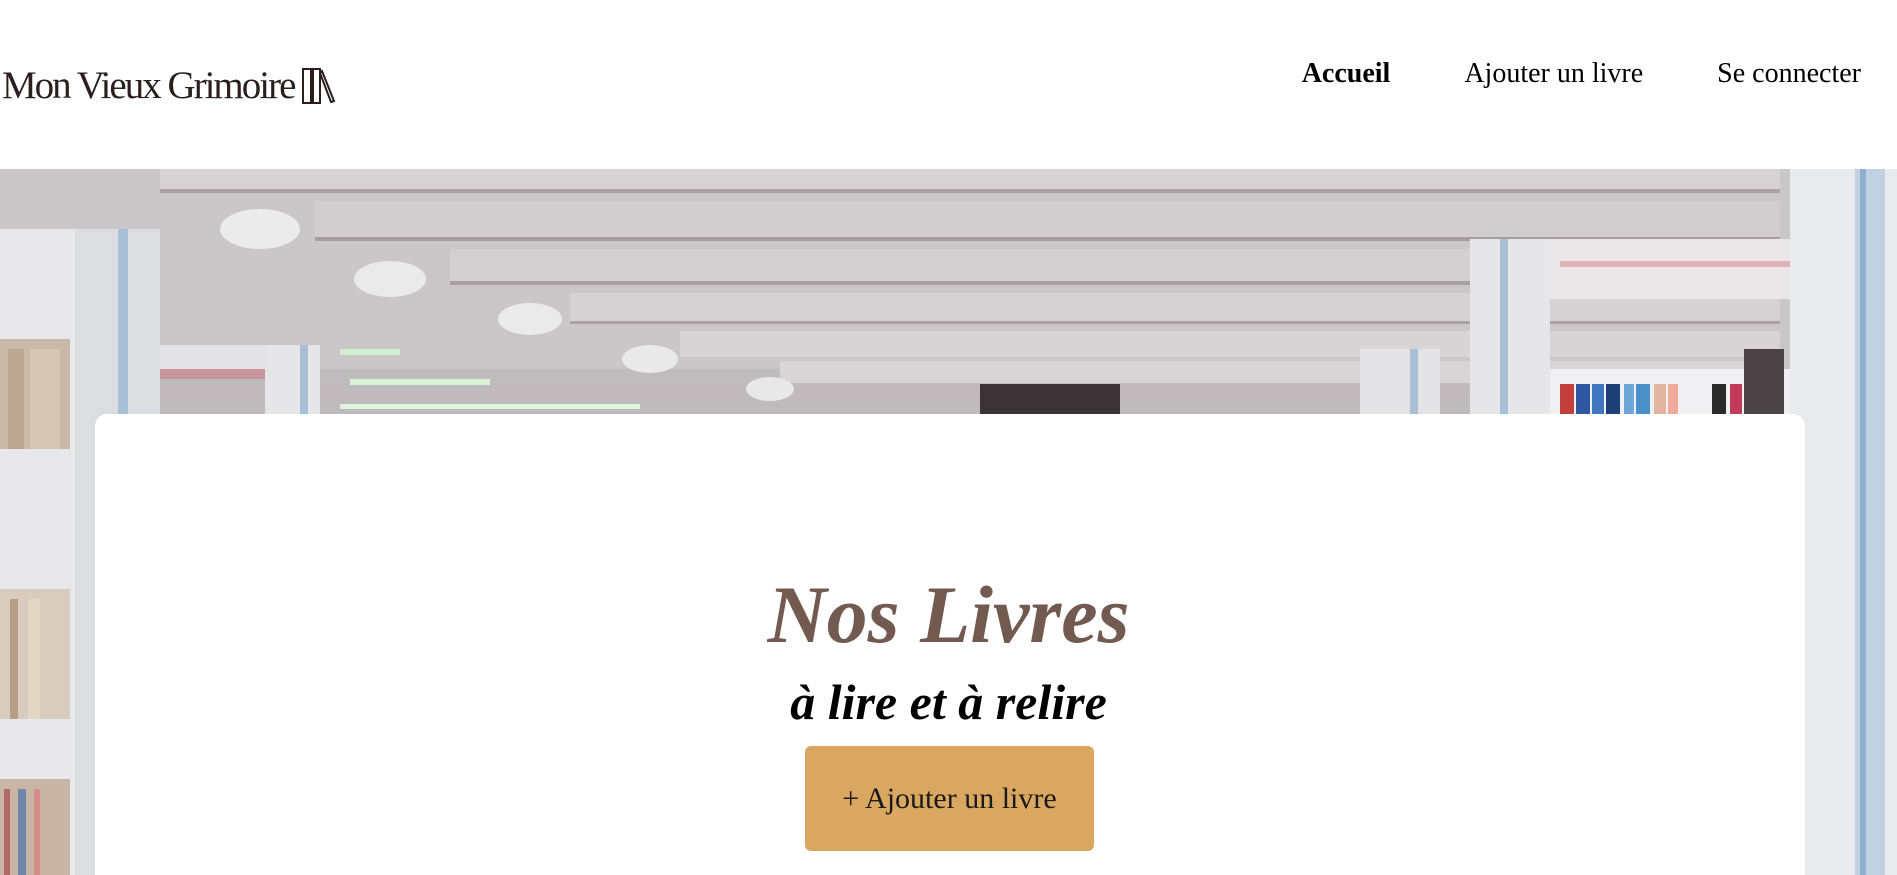  I want to click on nav-item-accueil: Accueil, so click(1346, 74).